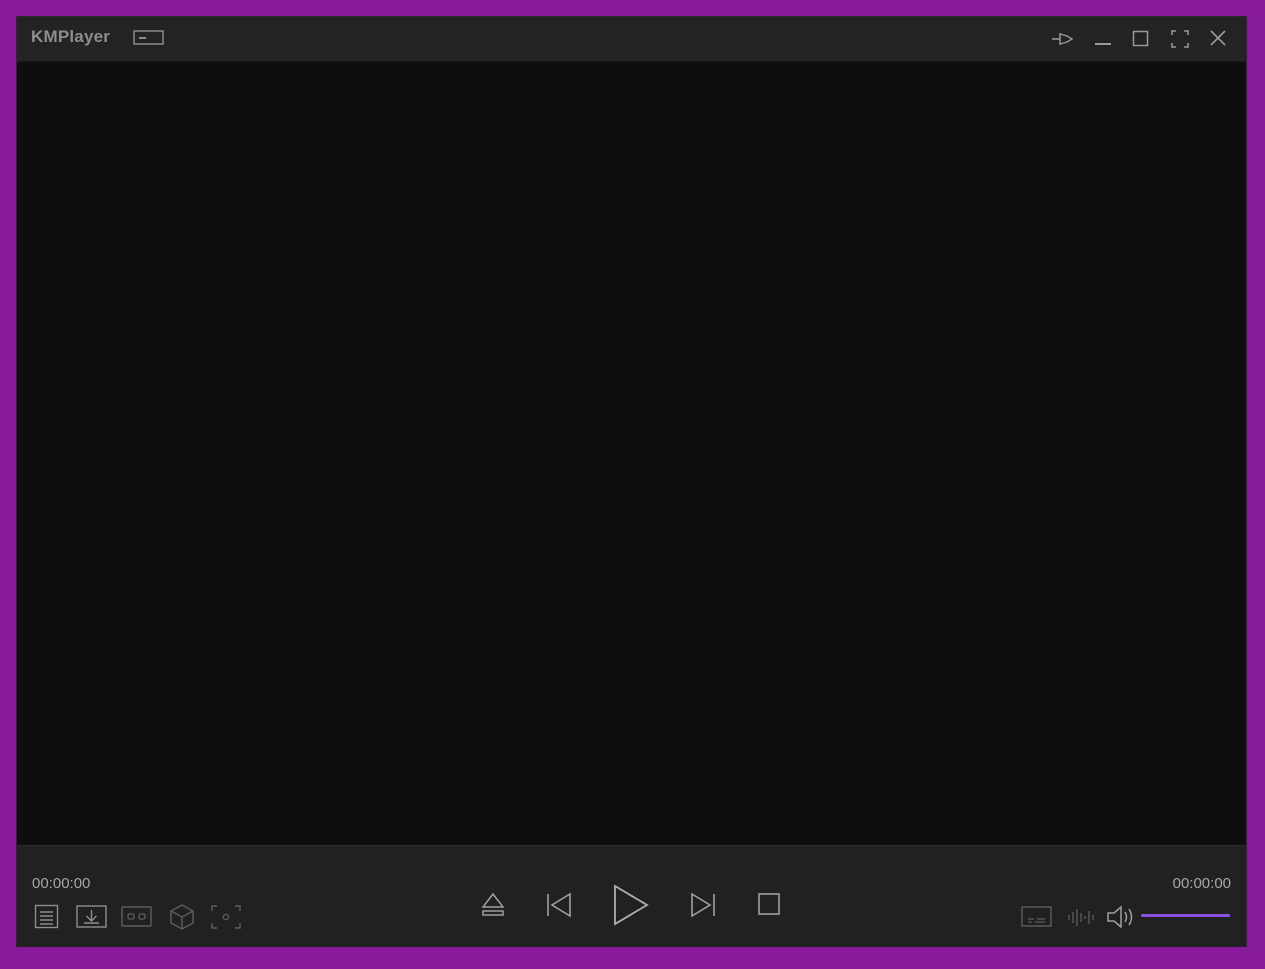  Describe the element at coordinates (71, 36) in the screenshot. I see `app-title: KMPlayer` at that location.